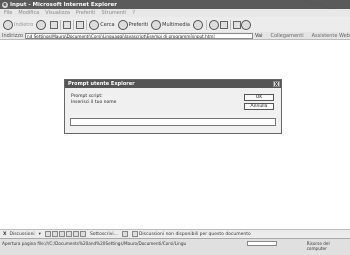  What do you see at coordinates (24, 24) in the screenshot?
I see `back-label: Indietro` at bounding box center [24, 24].